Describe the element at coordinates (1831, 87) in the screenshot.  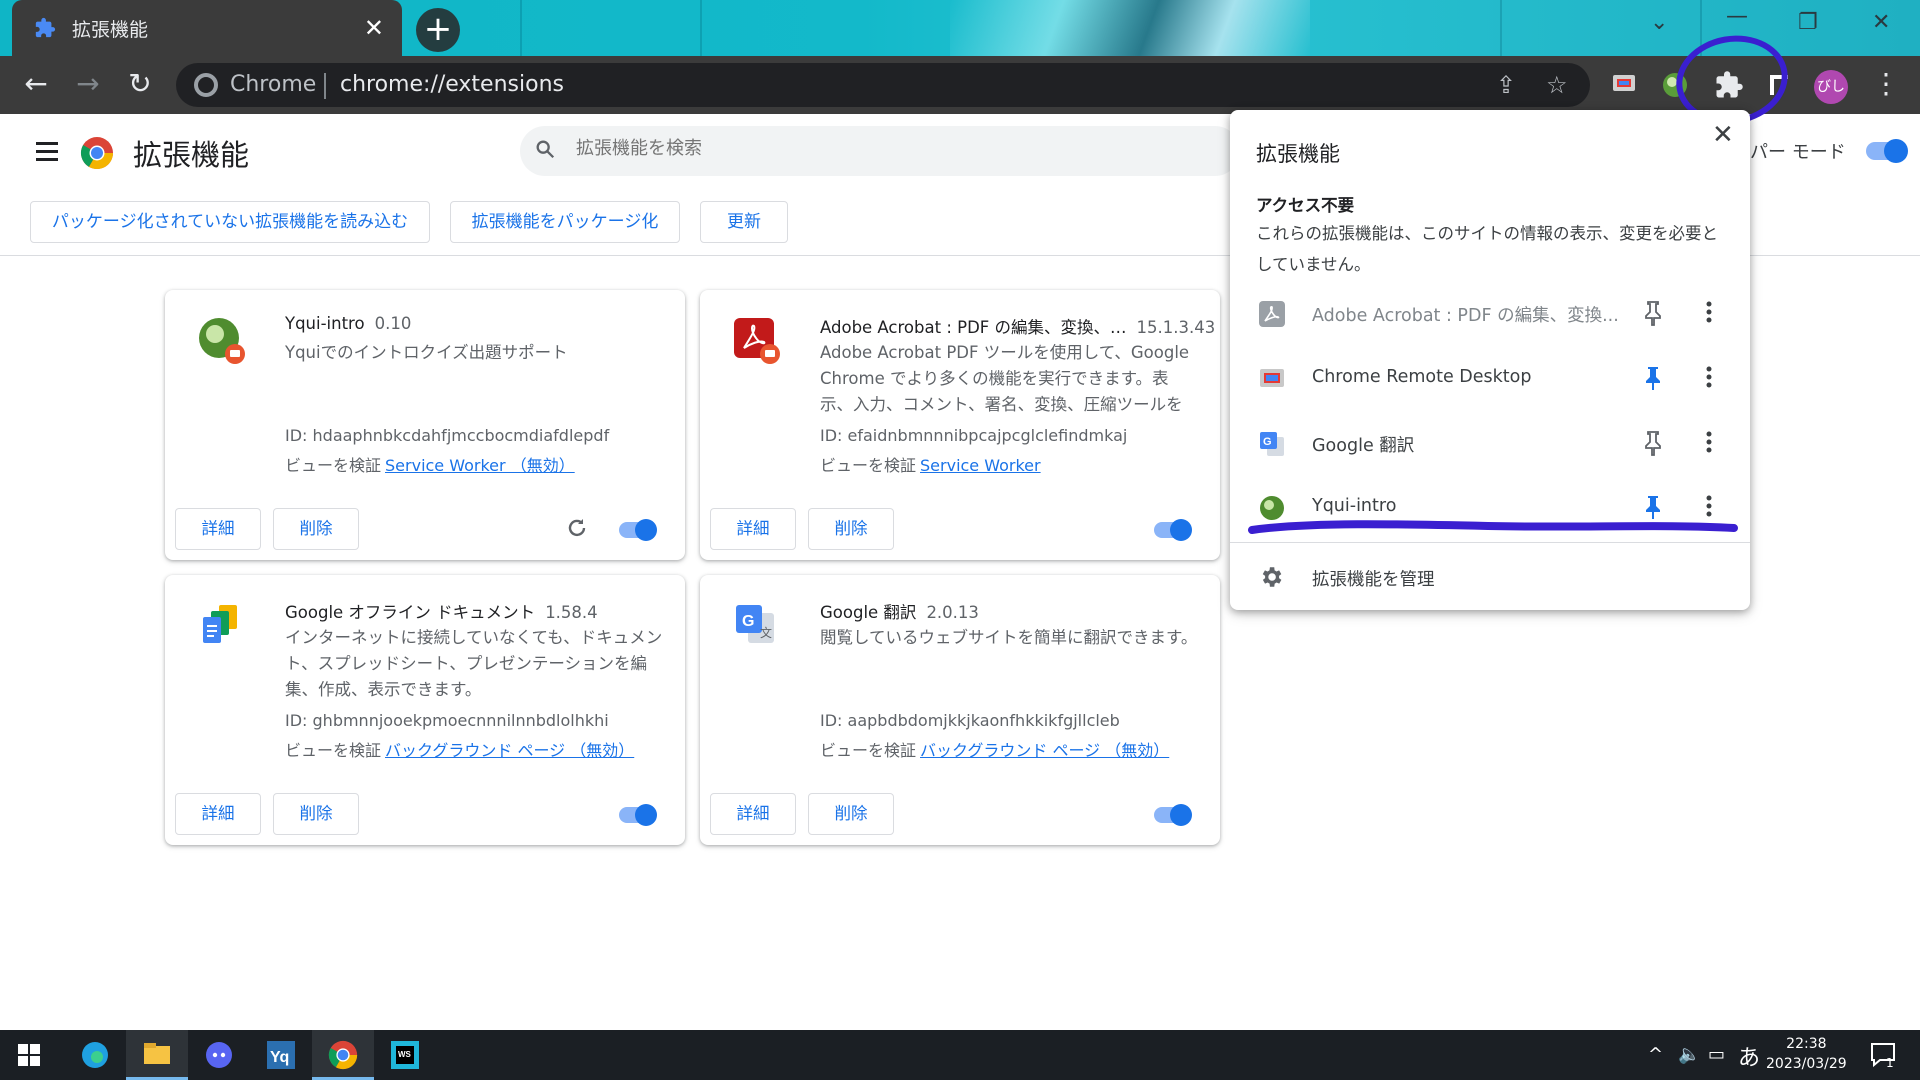
I see `profile-avatar: びし` at that location.